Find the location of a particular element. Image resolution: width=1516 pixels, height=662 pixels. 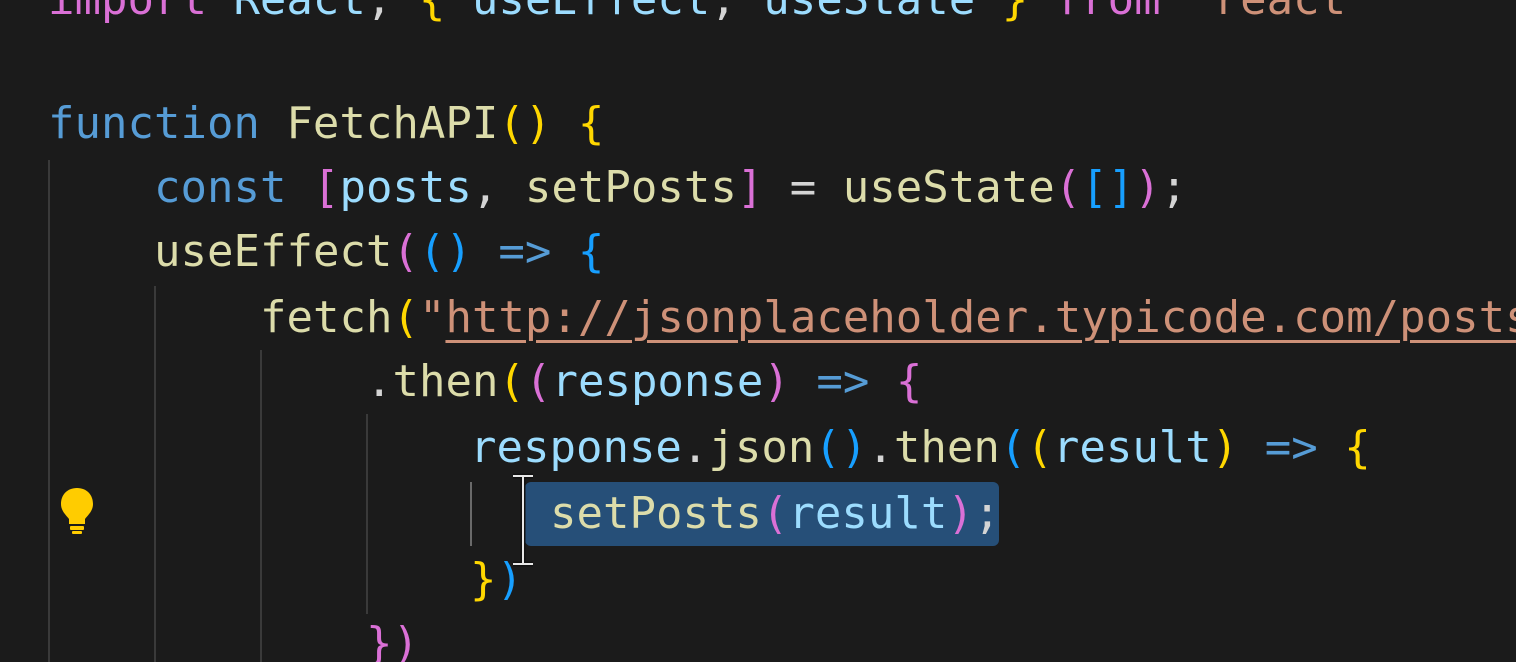

text-cursor-icon is located at coordinates (523, 520).